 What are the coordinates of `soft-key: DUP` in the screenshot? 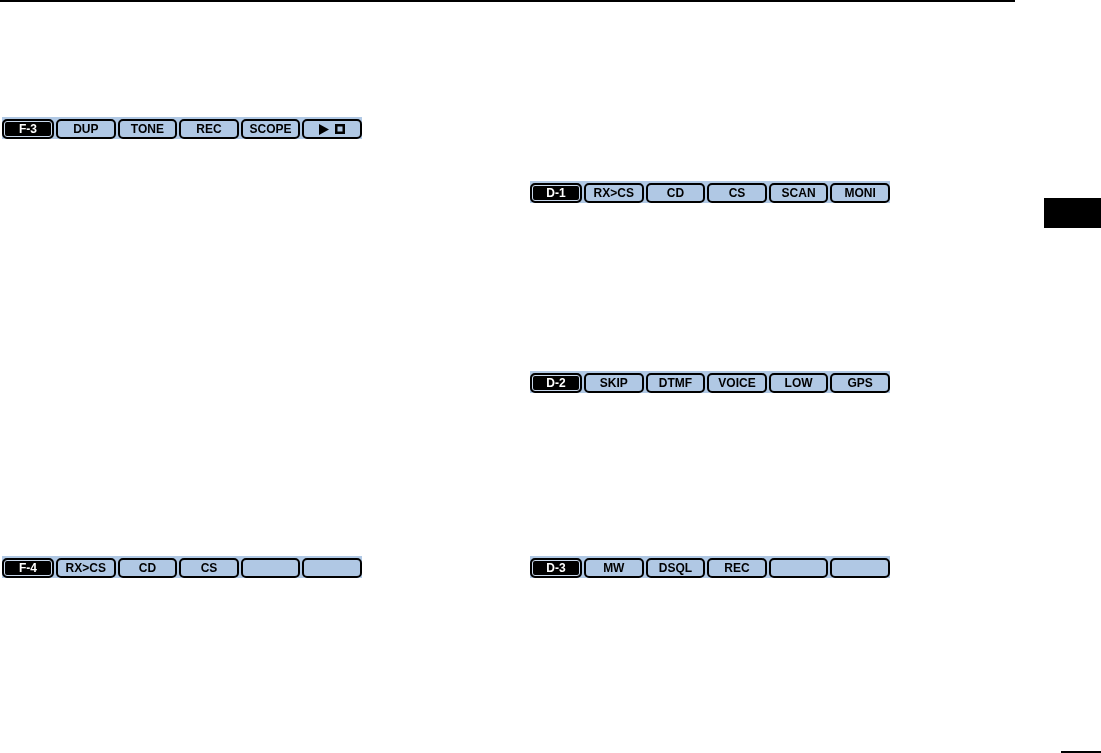 It's located at (86, 129).